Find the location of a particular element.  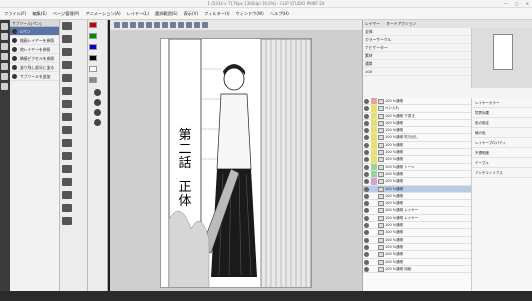

layer-row: ペン入れ is located at coordinates (417, 109).